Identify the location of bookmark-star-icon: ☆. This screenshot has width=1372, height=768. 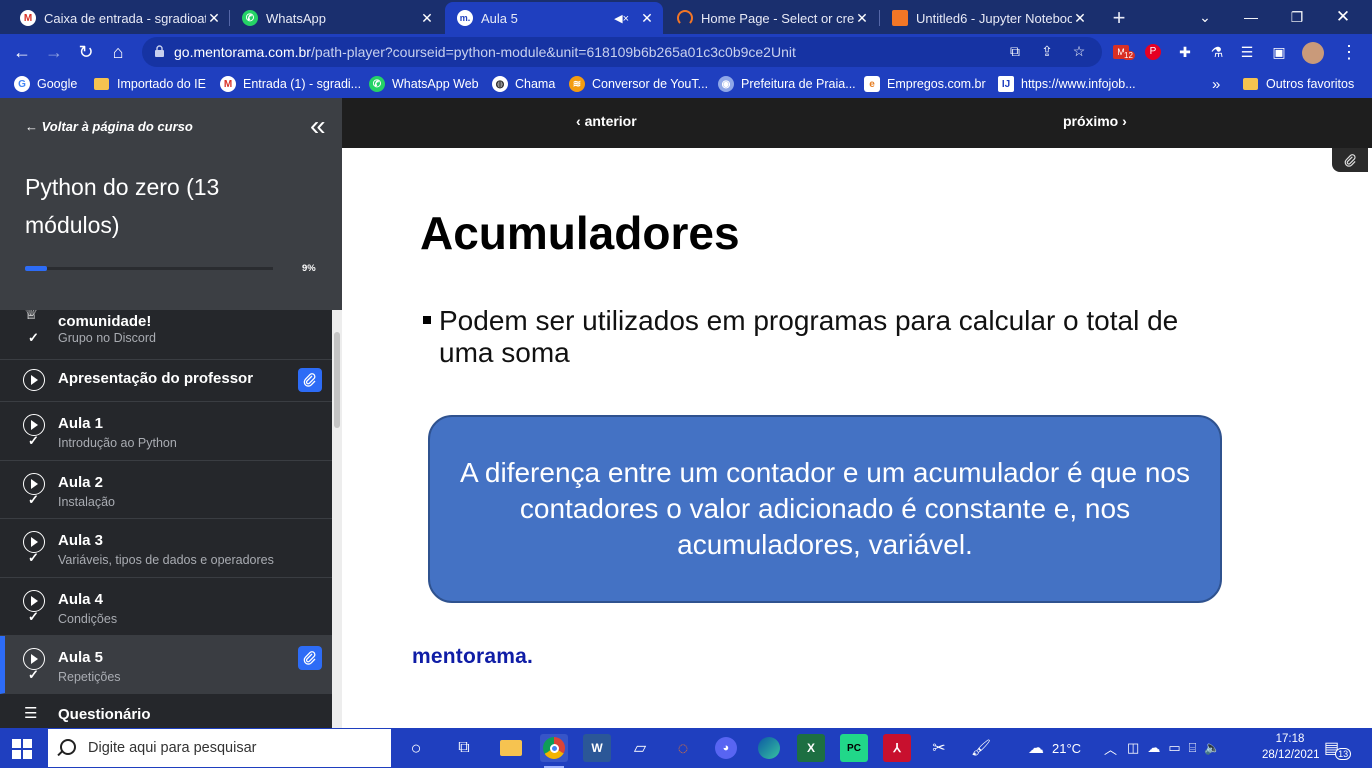
(1079, 51).